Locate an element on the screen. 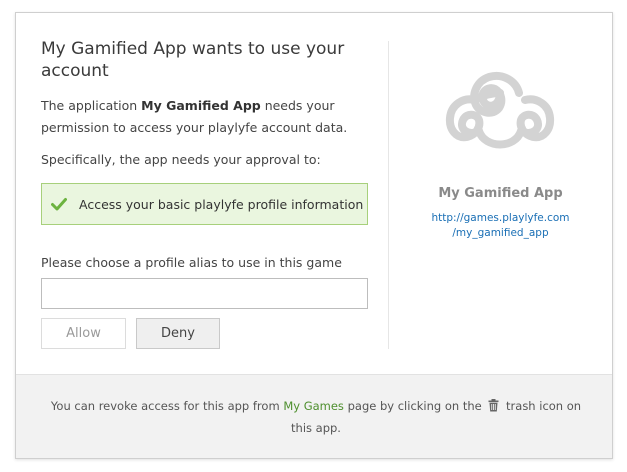  app-url-line1: http://games.playlyfe.com is located at coordinates (500, 218).